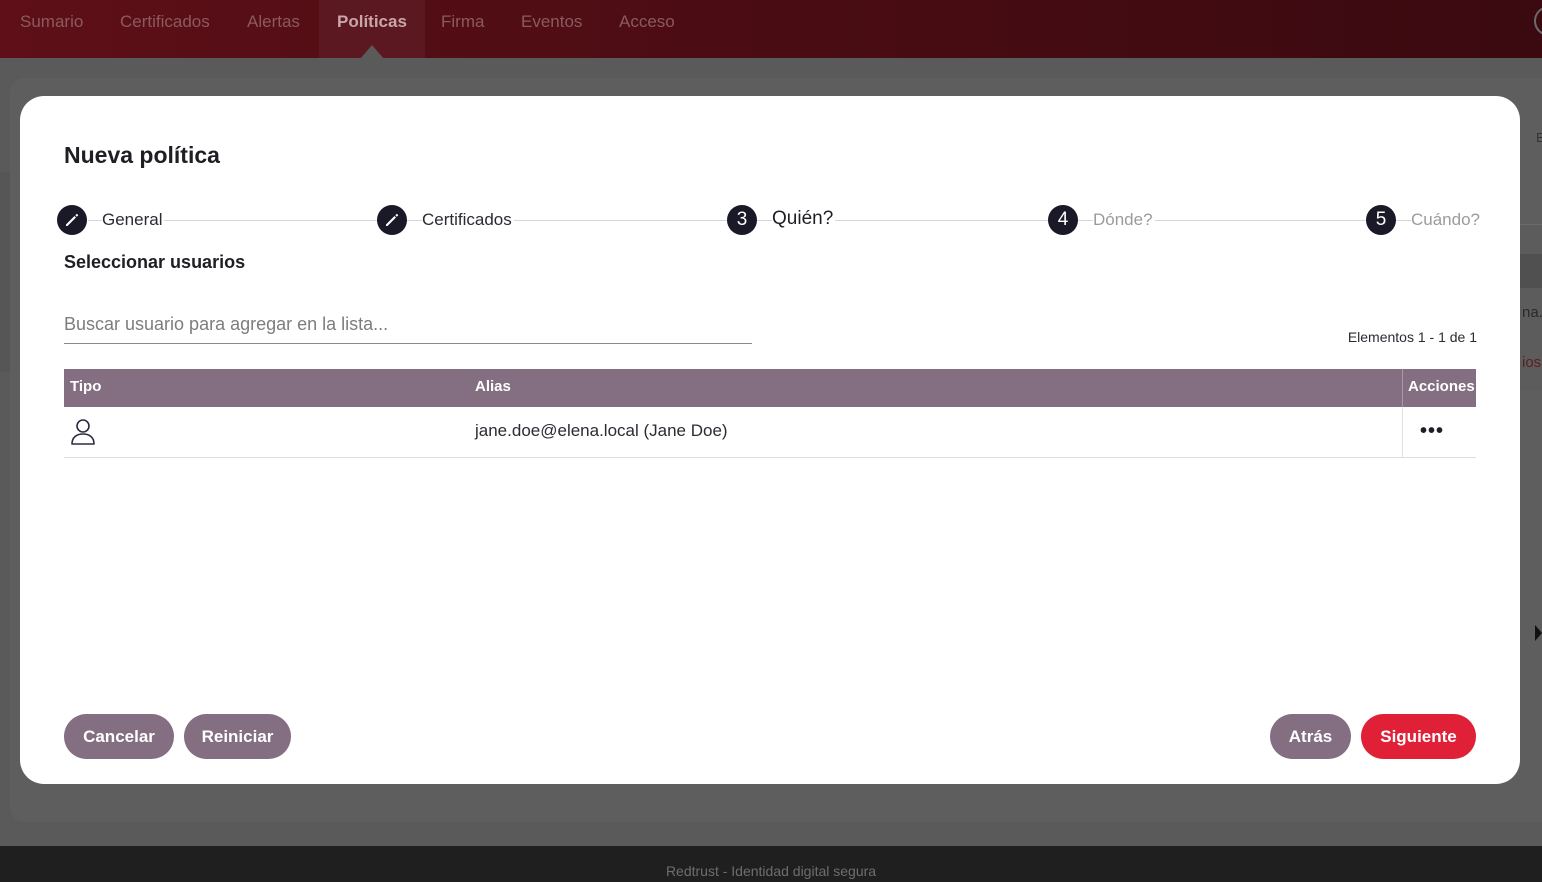 This screenshot has width=1542, height=882. What do you see at coordinates (771, 864) in the screenshot?
I see `footer: Redtrust - Identidad digital segura` at bounding box center [771, 864].